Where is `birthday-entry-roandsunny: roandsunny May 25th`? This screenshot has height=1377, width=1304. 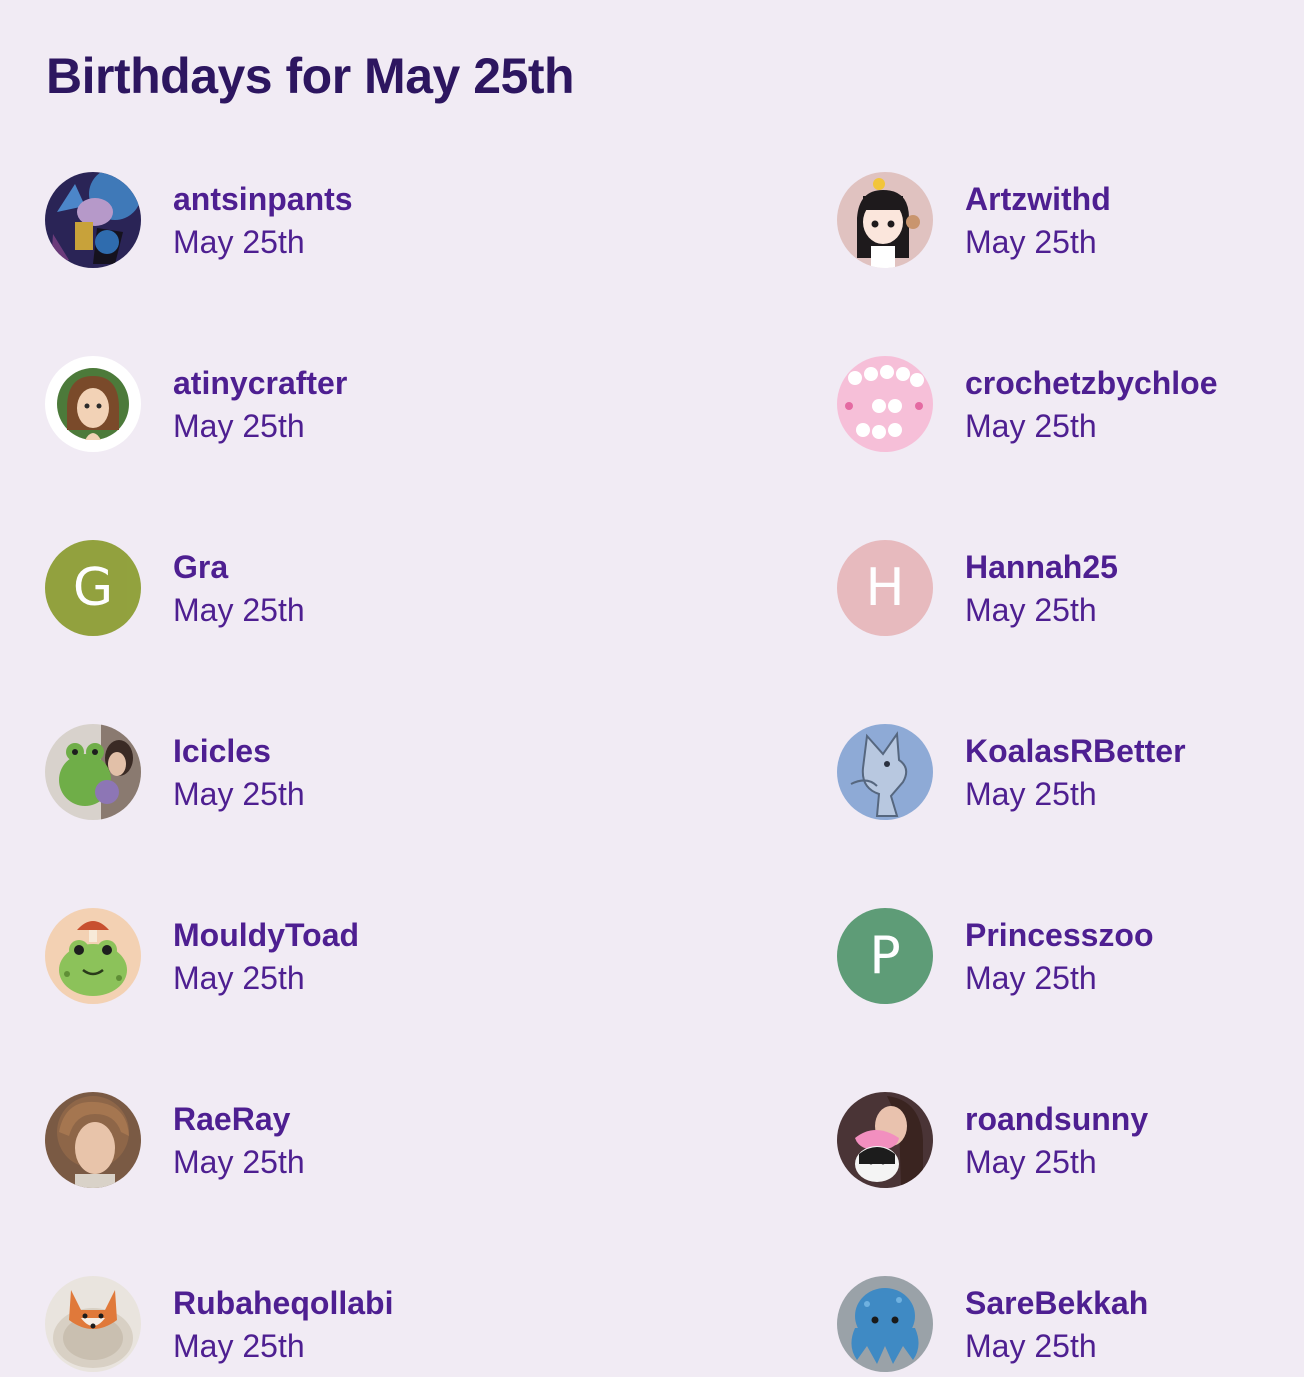 birthday-entry-roandsunny: roandsunny May 25th is located at coordinates (1067, 1140).